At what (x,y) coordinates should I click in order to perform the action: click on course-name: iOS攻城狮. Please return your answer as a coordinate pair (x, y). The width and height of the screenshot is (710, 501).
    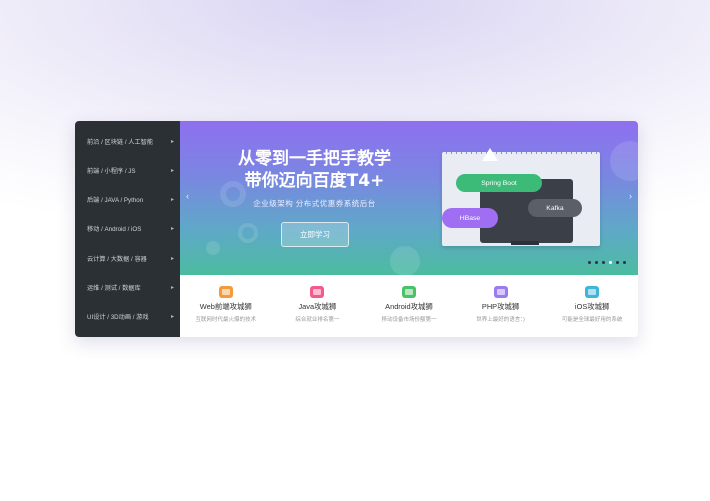
    Looking at the image, I should click on (592, 306).